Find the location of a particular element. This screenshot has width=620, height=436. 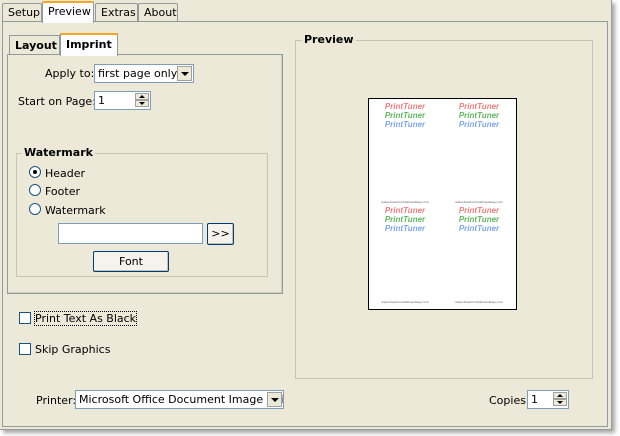

start-page-spinner: 1 is located at coordinates (122, 100).